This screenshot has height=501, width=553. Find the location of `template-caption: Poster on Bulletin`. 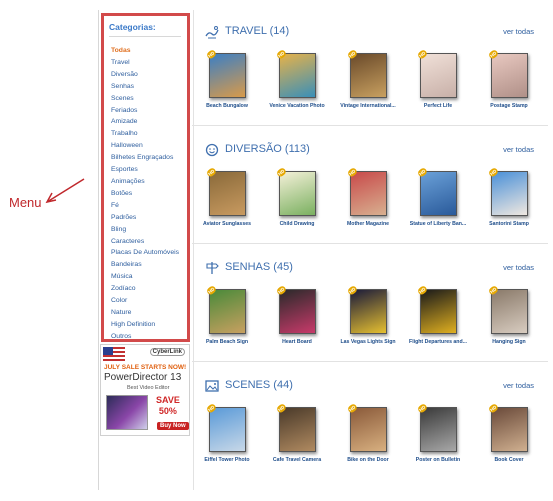

template-caption: Poster on Bulletin is located at coordinates (438, 460).